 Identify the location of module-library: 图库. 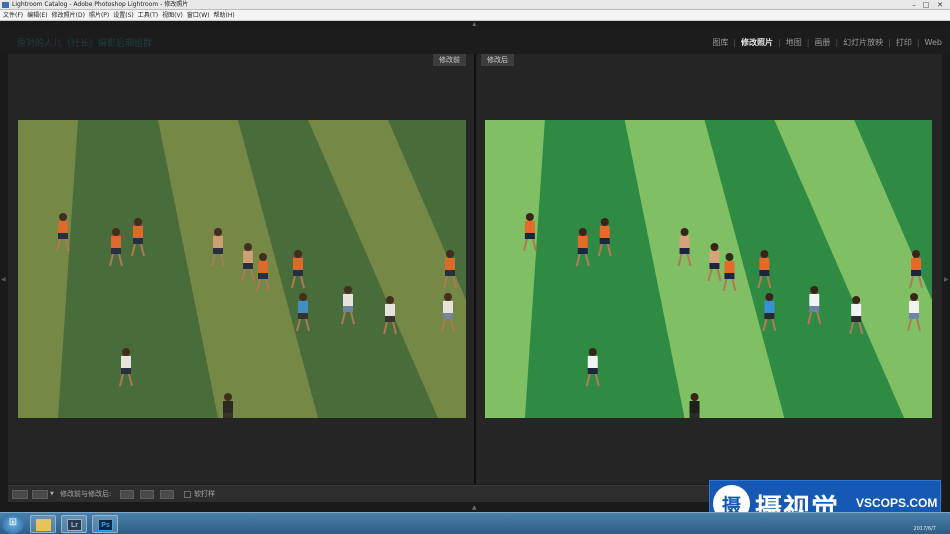
(720, 42).